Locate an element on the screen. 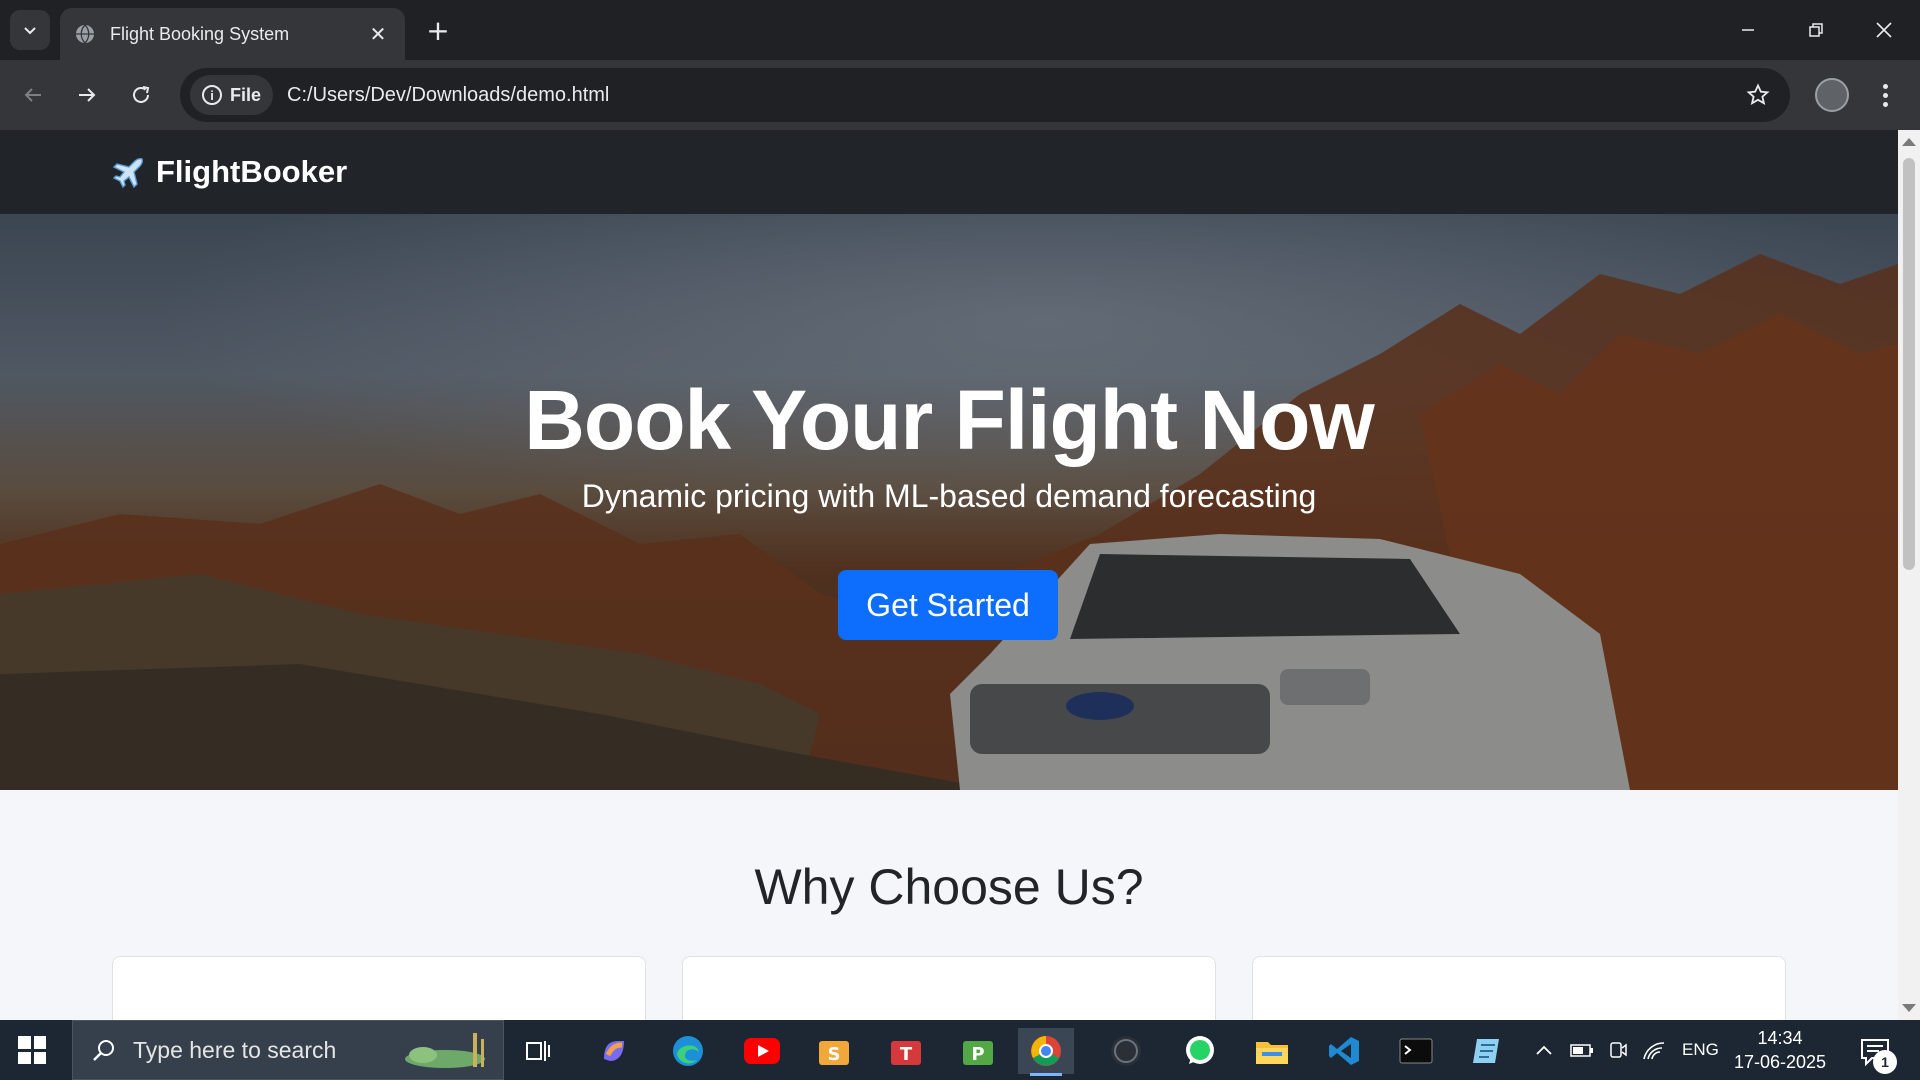 The height and width of the screenshot is (1080, 1920). search-placeholder: Type here to search is located at coordinates (235, 1049).